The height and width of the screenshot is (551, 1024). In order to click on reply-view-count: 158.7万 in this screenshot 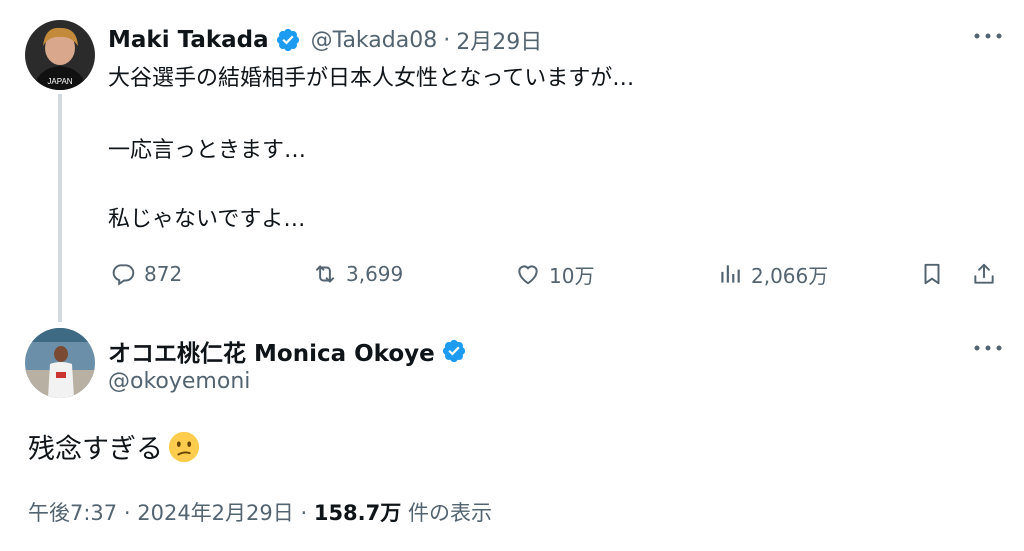, I will do `click(357, 513)`.